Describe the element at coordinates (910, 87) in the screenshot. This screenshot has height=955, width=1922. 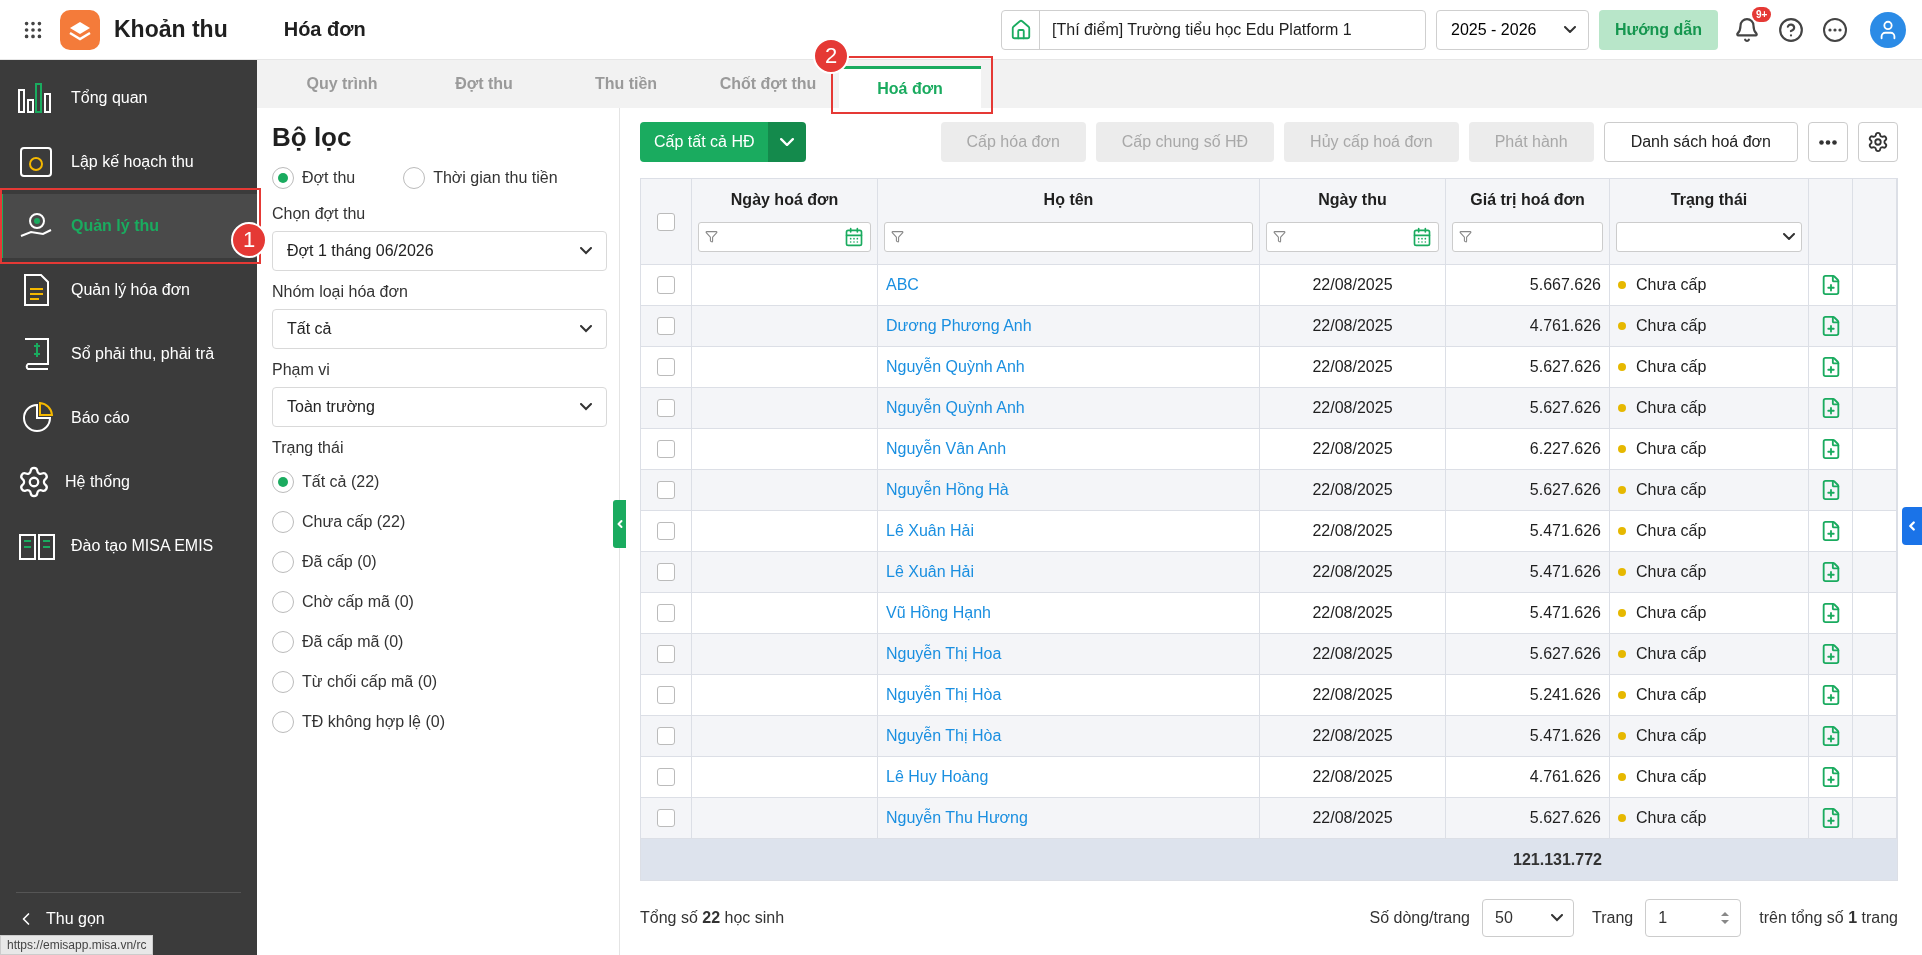
I see `tab: Hoá đơn` at that location.